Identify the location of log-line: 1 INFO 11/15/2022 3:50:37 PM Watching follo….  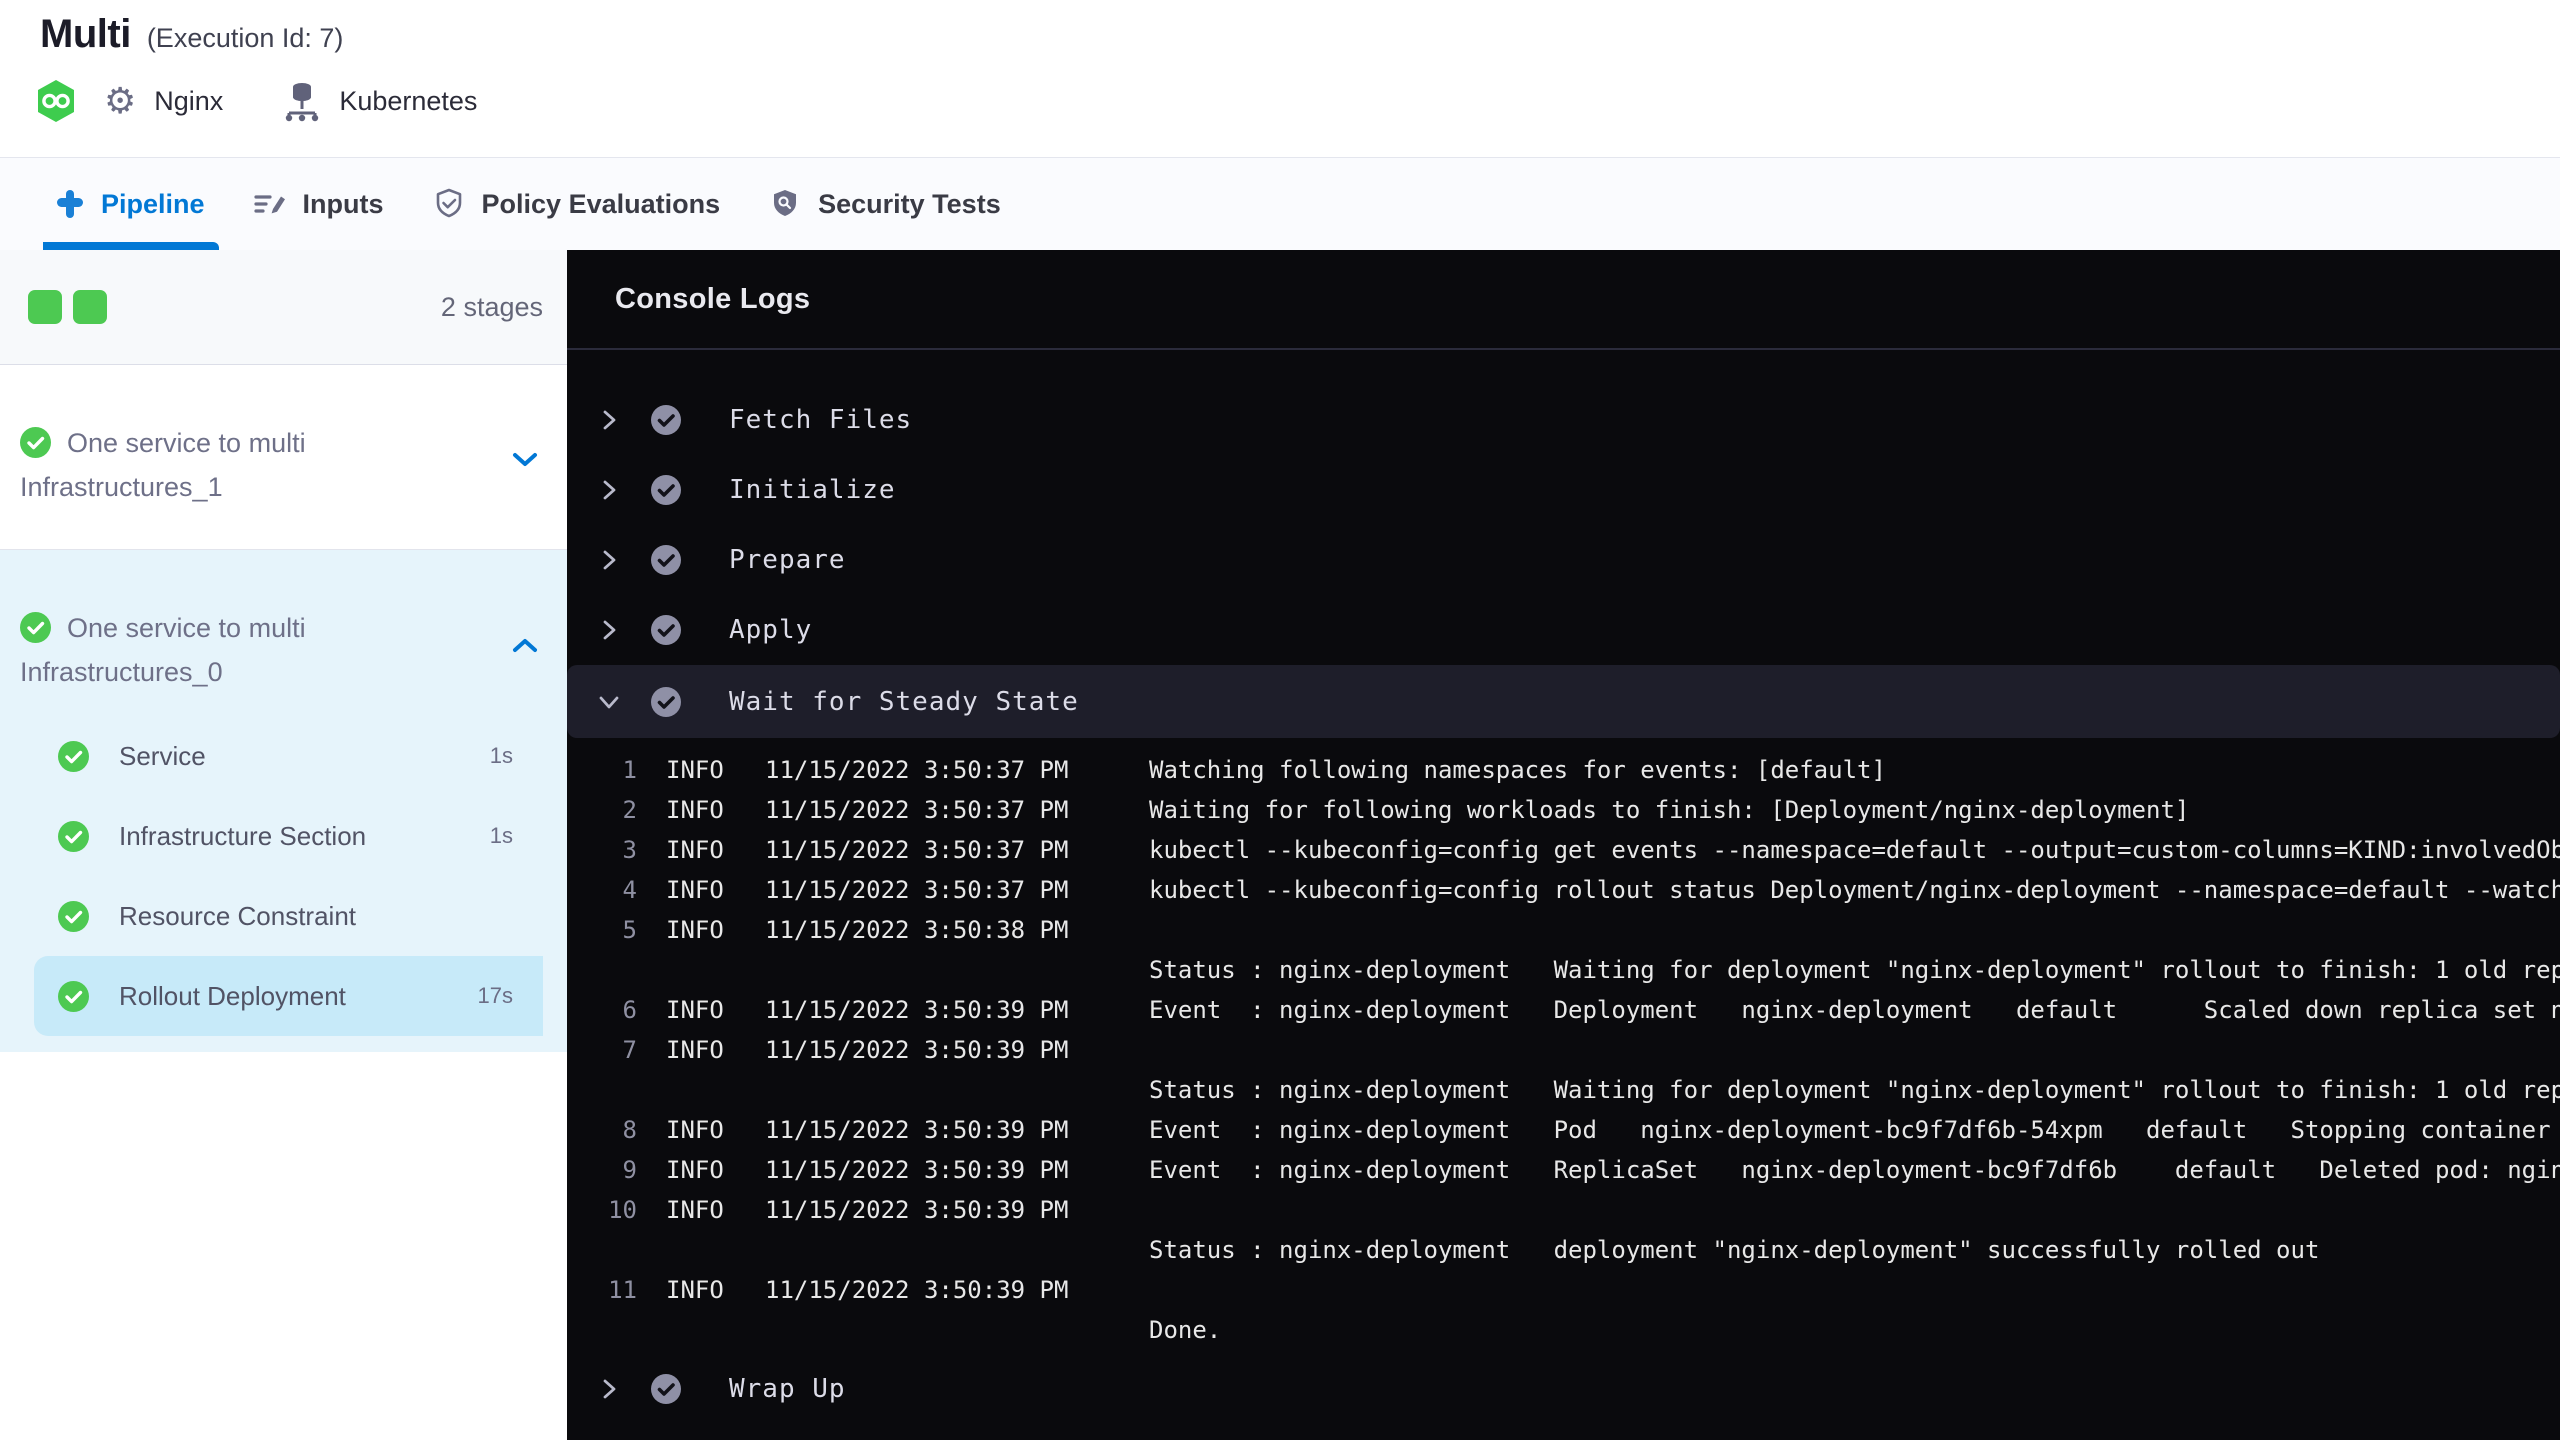
(1254, 770).